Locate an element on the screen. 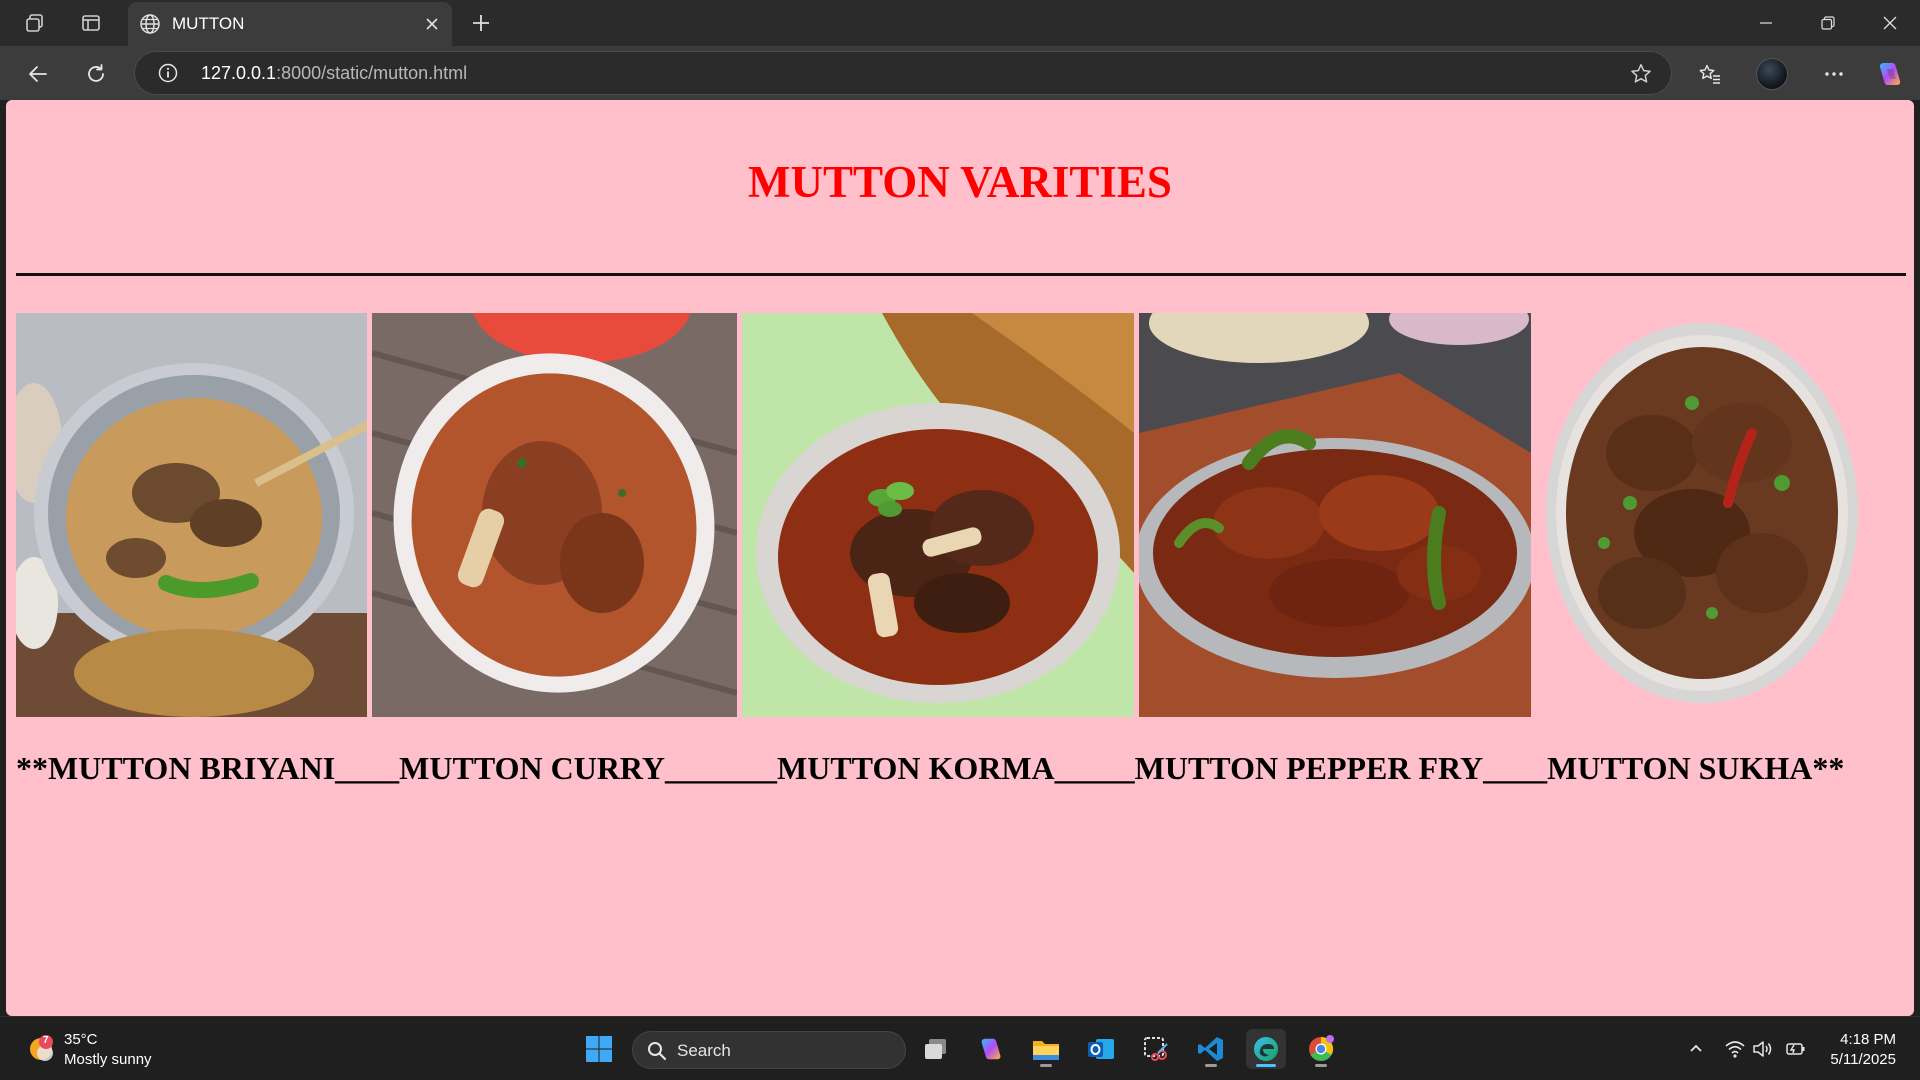 The width and height of the screenshot is (1920, 1080). clock-date: 5/11/2025 is located at coordinates (1863, 1059).